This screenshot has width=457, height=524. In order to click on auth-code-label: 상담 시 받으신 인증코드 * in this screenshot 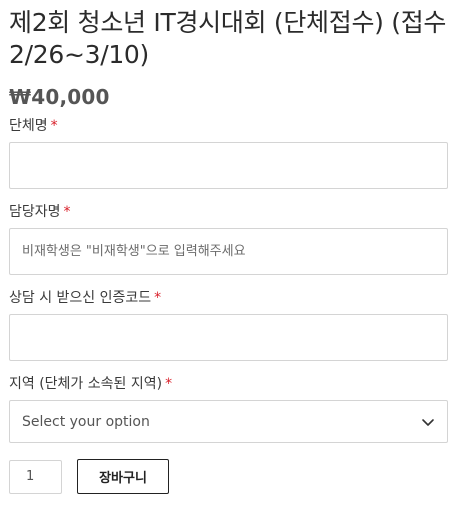, I will do `click(228, 298)`.